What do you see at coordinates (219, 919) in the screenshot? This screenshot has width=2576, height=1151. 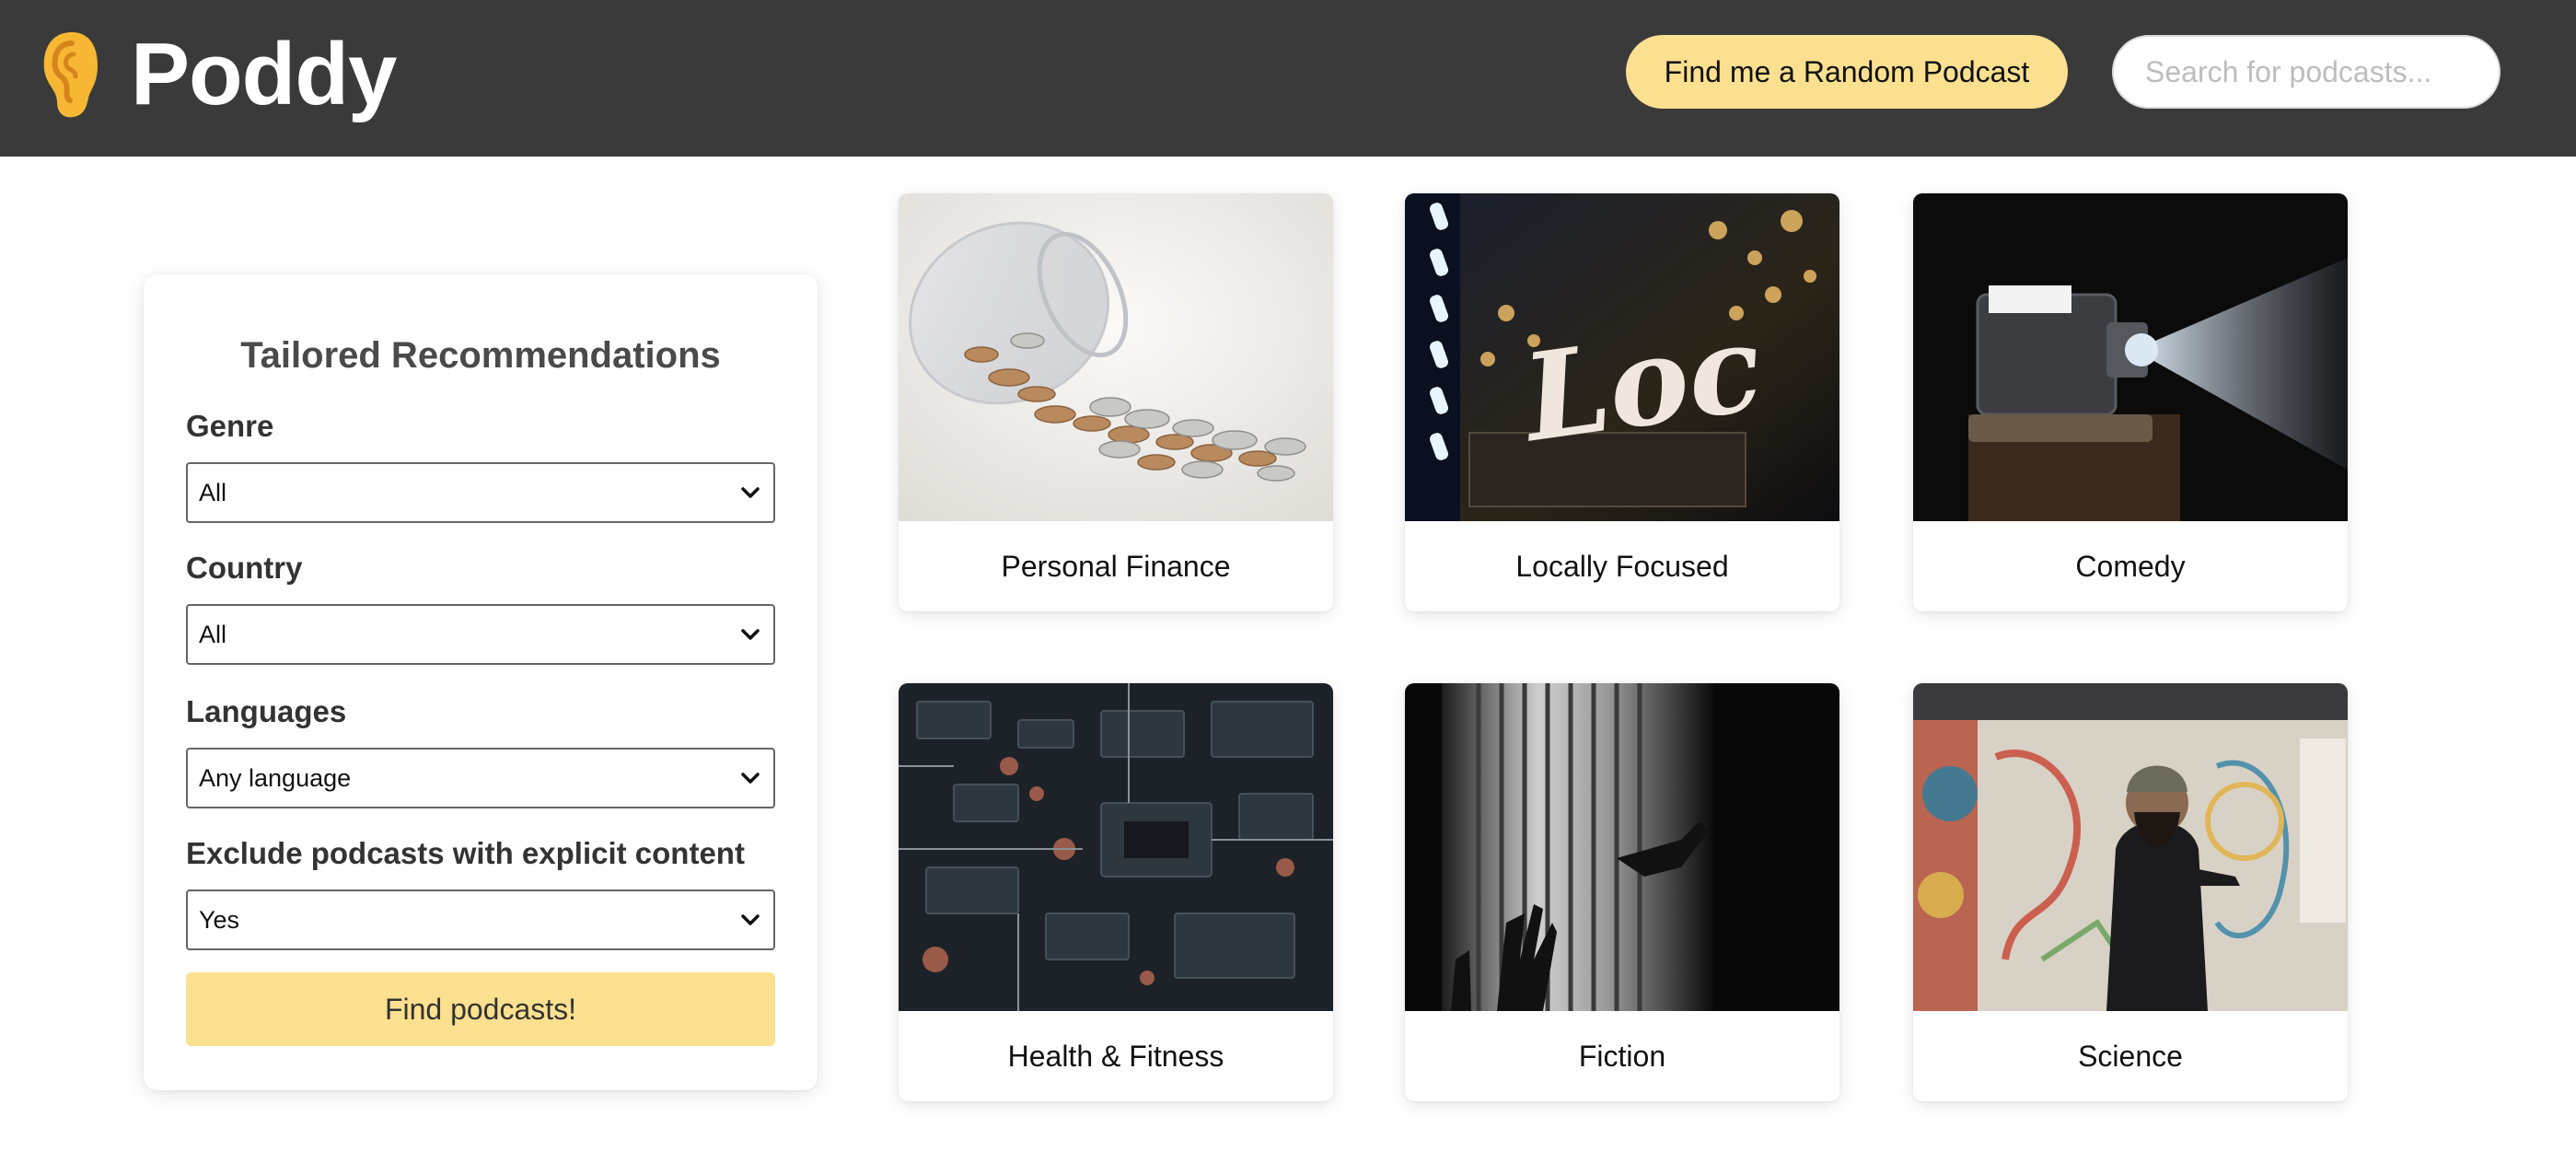 I see `explicit-value: Yes` at bounding box center [219, 919].